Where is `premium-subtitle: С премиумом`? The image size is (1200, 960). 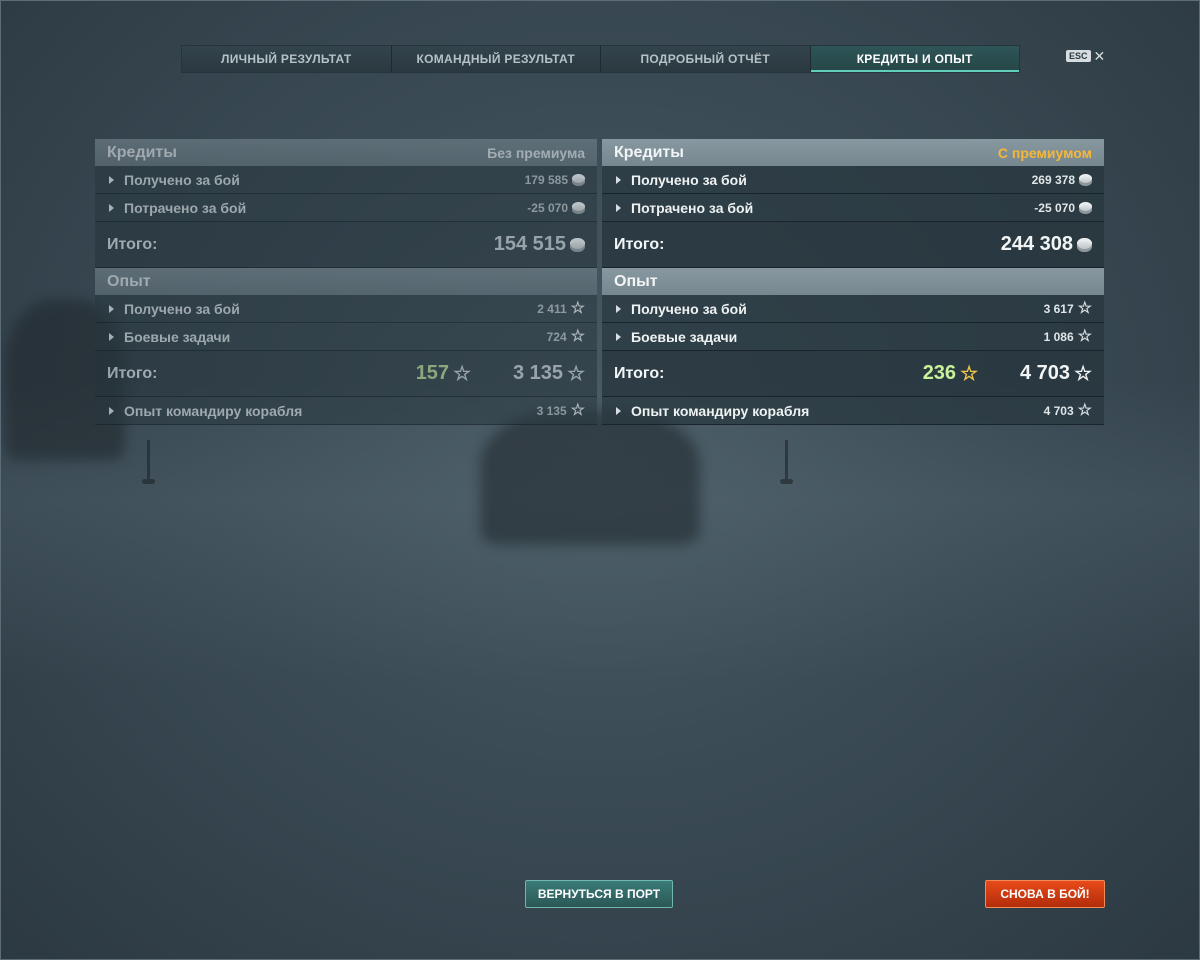
premium-subtitle: С премиумом is located at coordinates (1044, 152).